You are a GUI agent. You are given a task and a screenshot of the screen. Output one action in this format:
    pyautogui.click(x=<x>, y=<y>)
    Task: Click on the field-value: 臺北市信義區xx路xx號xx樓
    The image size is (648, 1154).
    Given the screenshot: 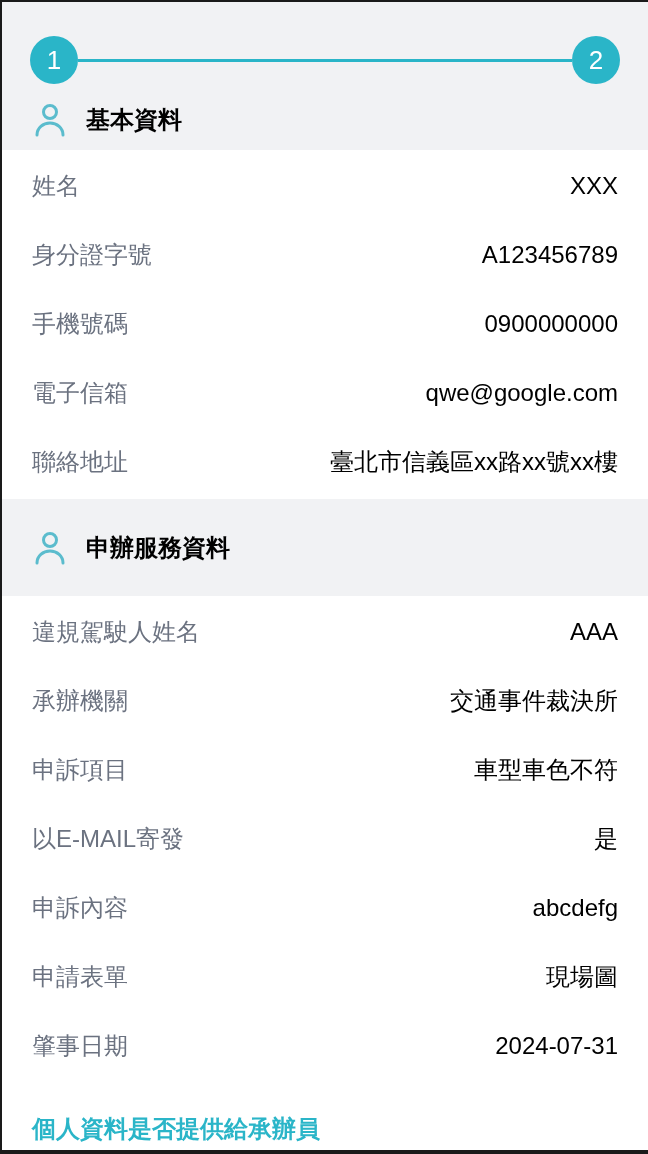 What is the action you would take?
    pyautogui.click(x=474, y=461)
    